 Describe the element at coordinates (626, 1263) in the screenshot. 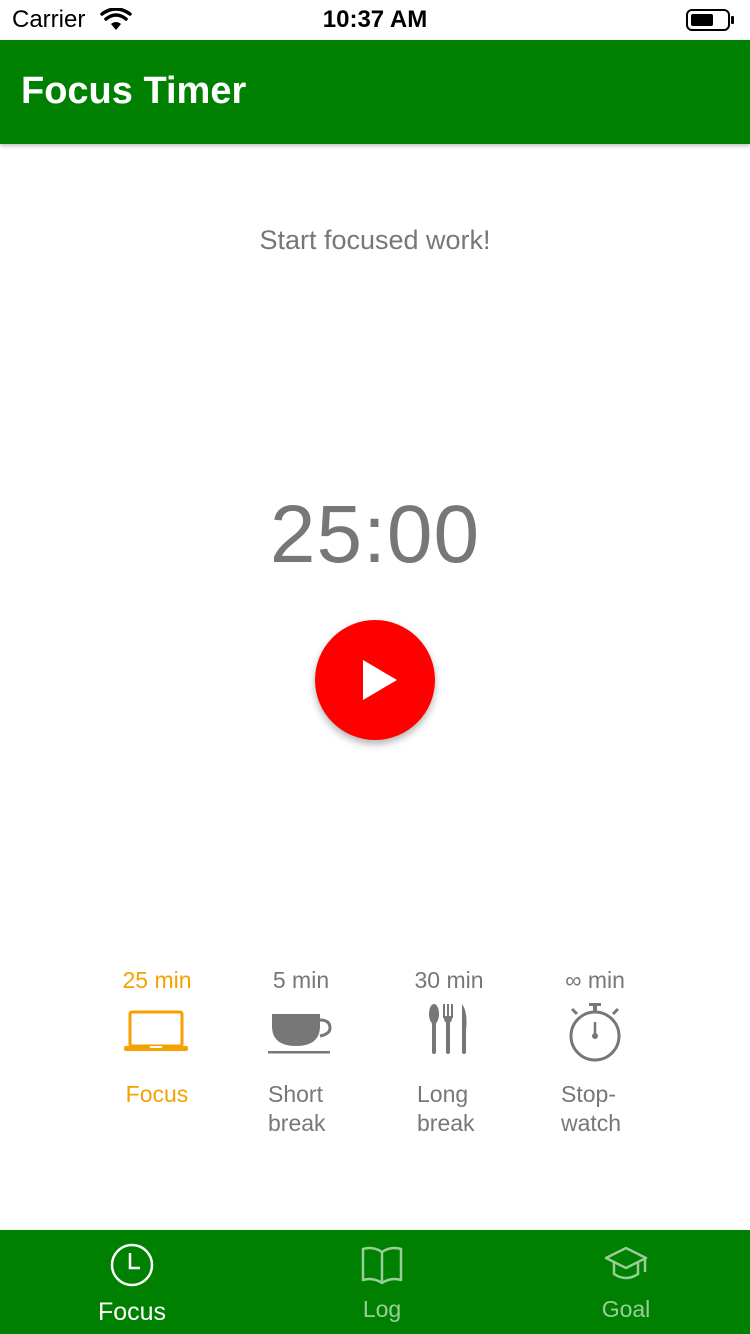

I see `graduation-cap-icon` at that location.